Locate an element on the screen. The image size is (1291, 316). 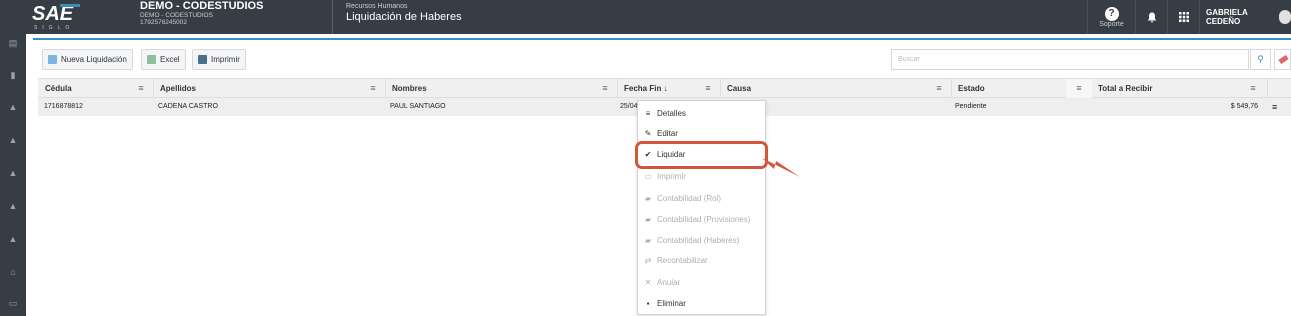
grid-icon is located at coordinates (1183, 17).